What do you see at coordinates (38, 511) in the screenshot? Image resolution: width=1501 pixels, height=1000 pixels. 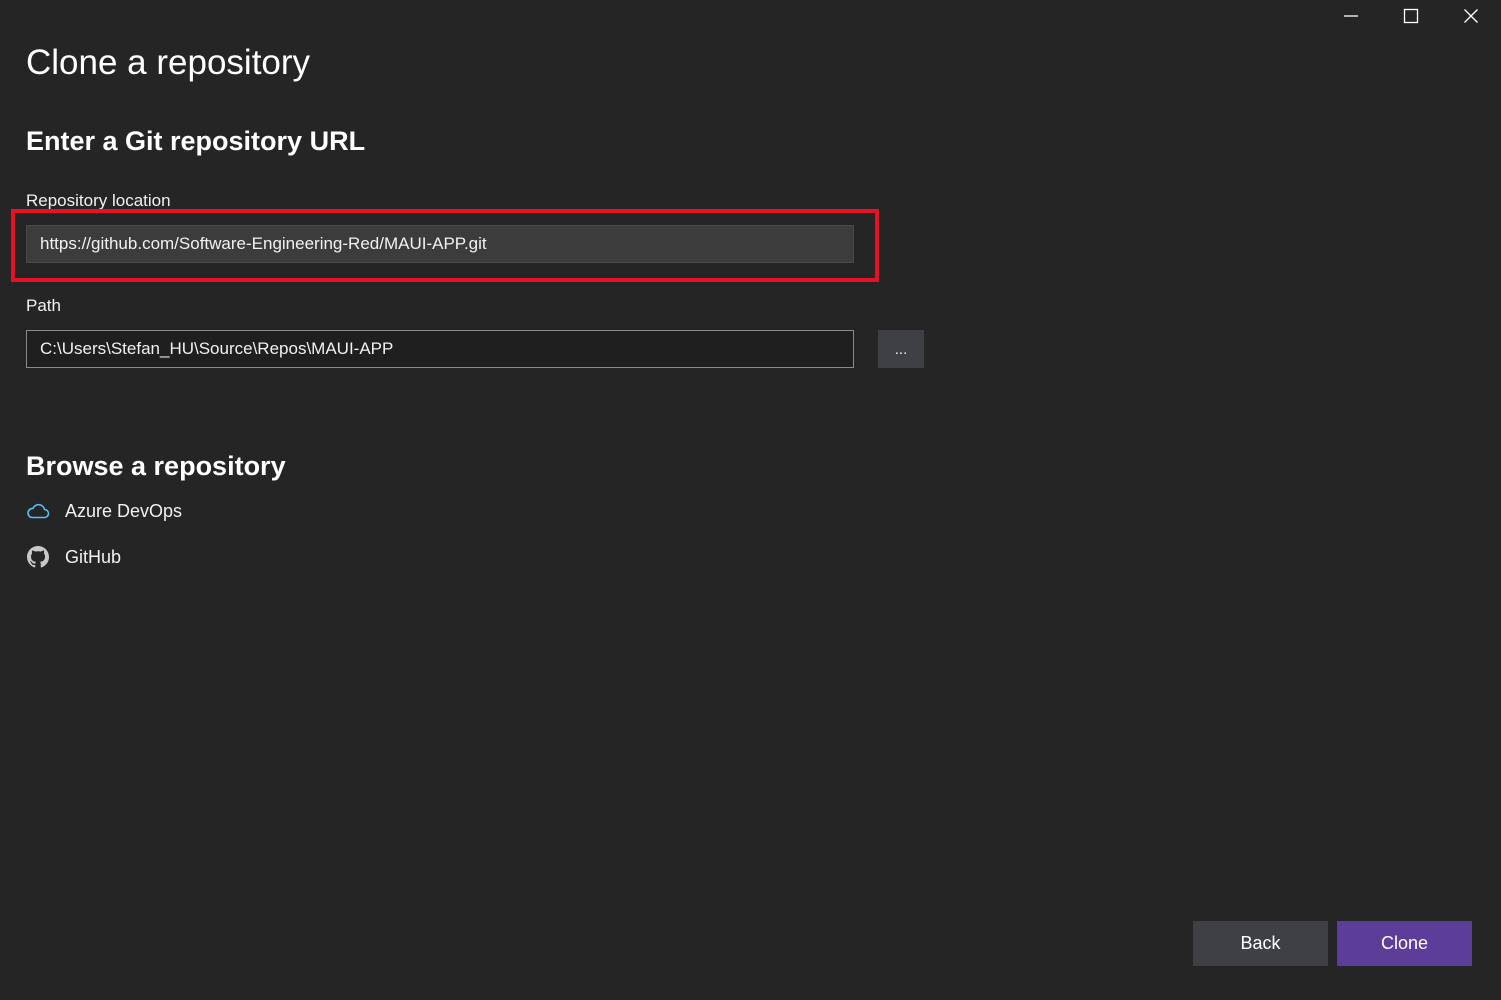 I see `cloud-icon` at bounding box center [38, 511].